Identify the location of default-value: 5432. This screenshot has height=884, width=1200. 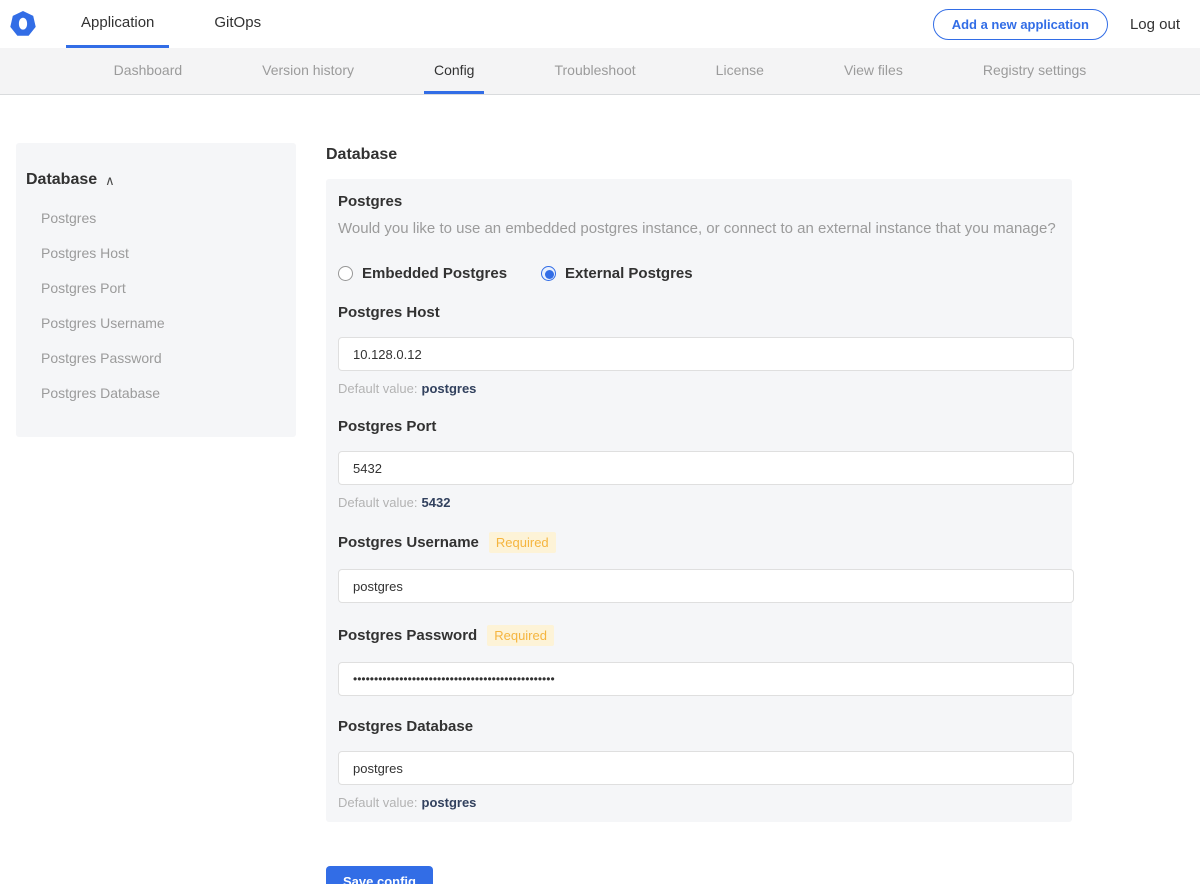
(436, 502).